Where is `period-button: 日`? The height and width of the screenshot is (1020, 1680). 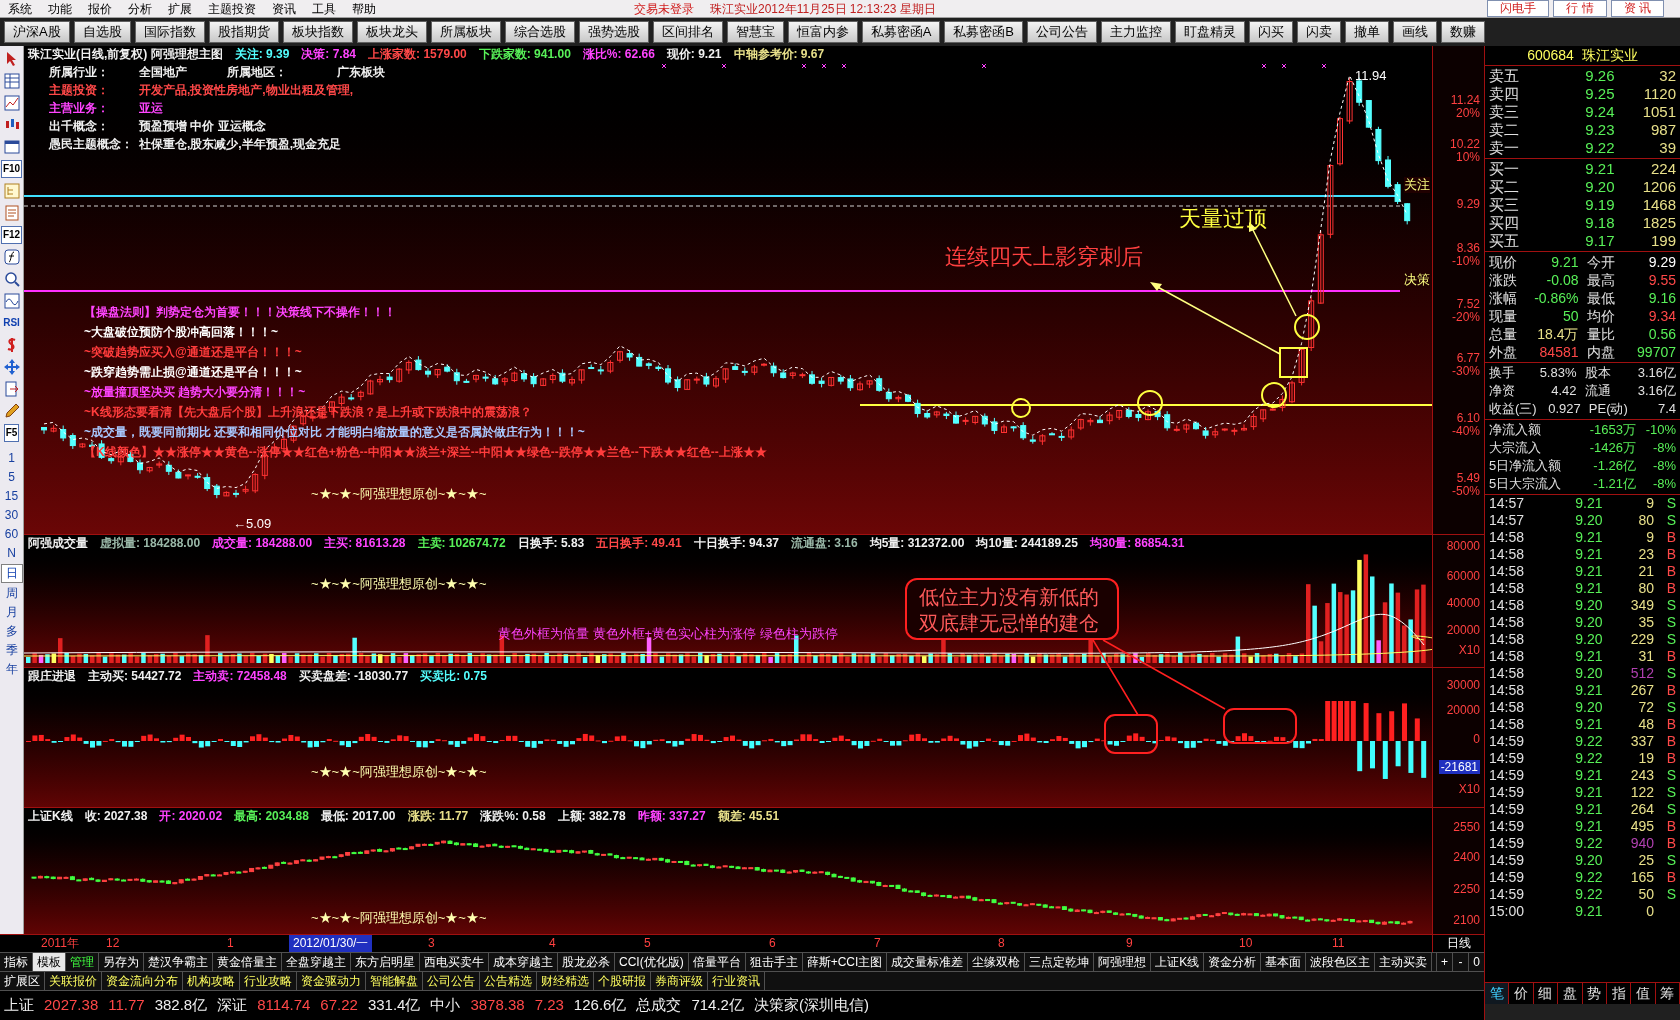
period-button: 日 is located at coordinates (11, 573).